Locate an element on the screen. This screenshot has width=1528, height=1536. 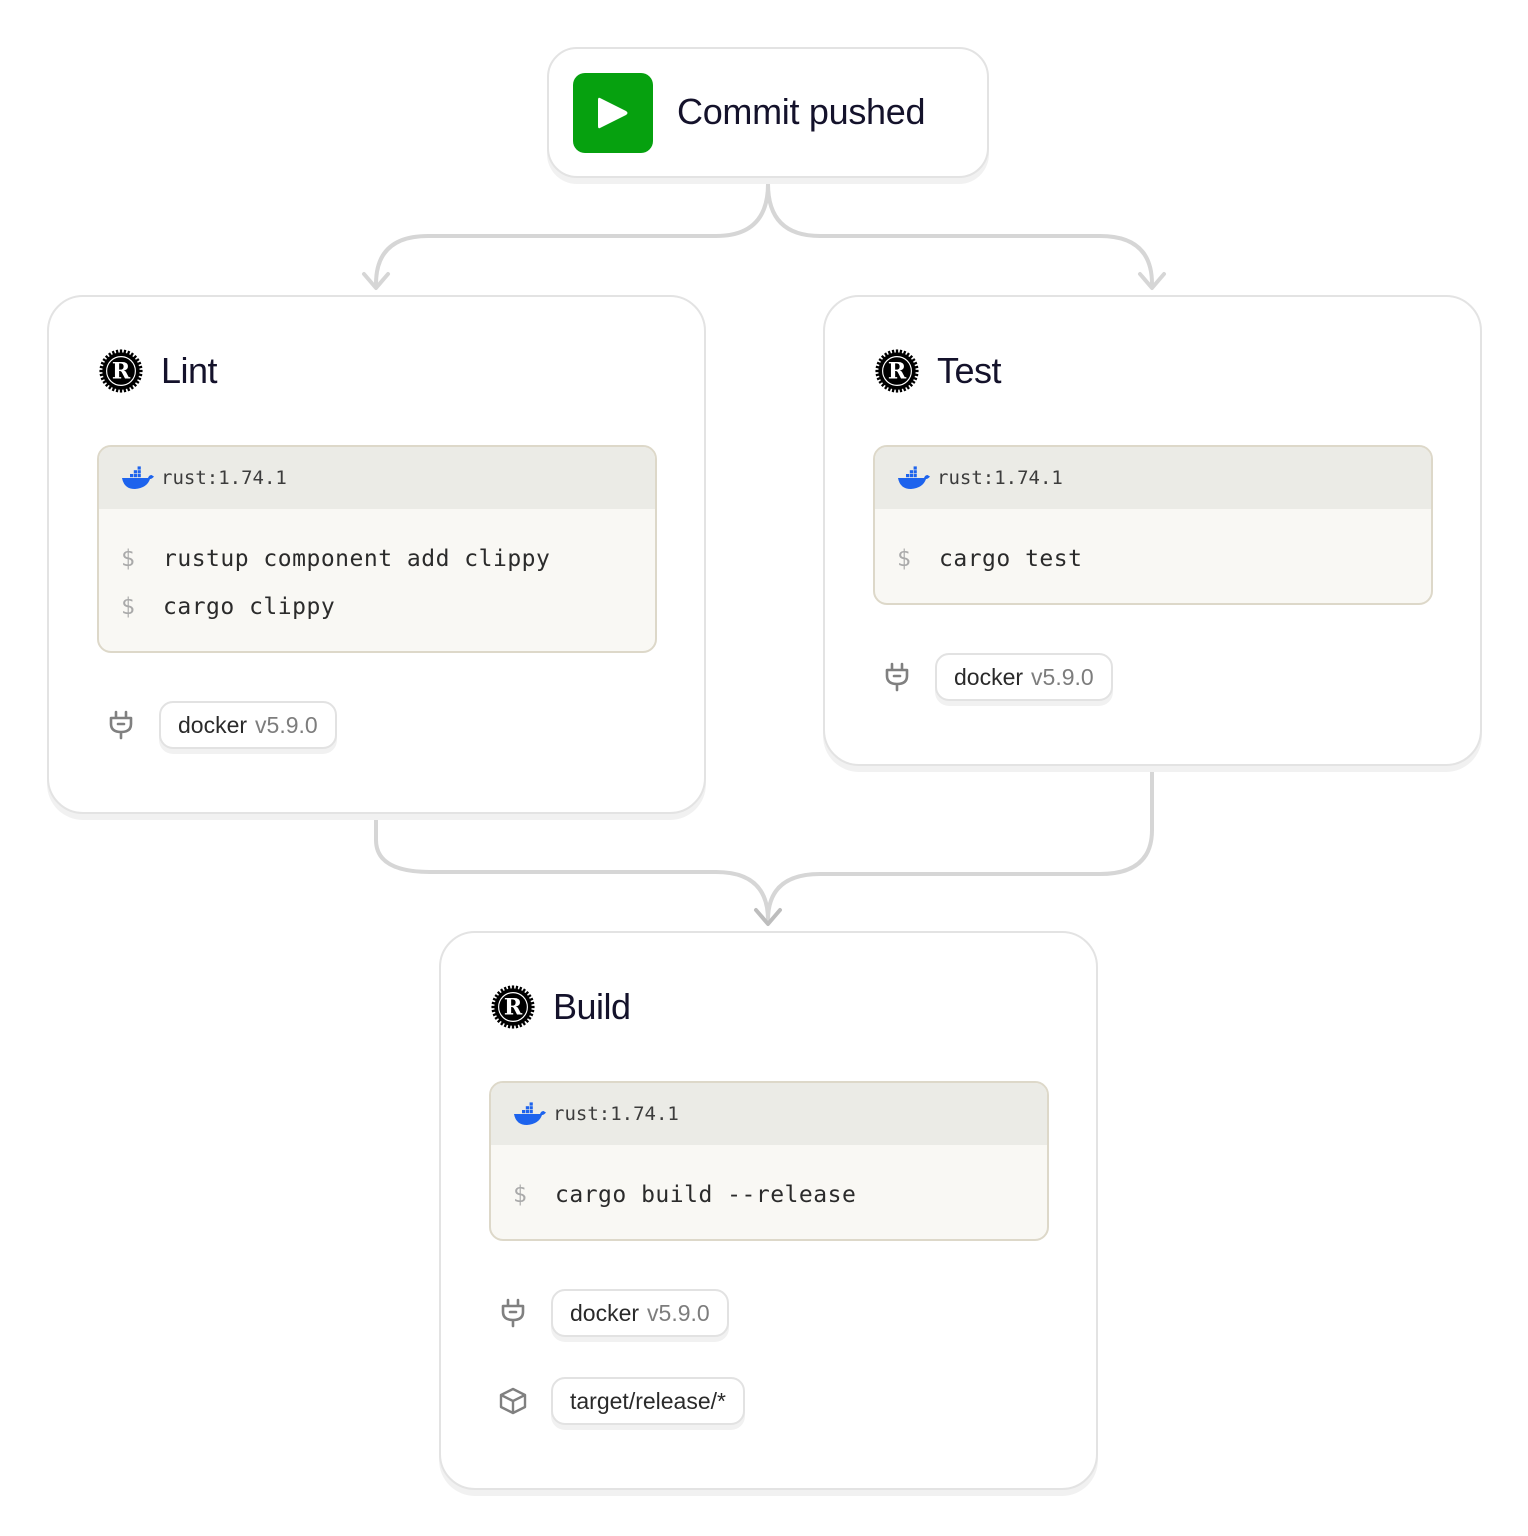
command-text: rustup component add clippy is located at coordinates (357, 559).